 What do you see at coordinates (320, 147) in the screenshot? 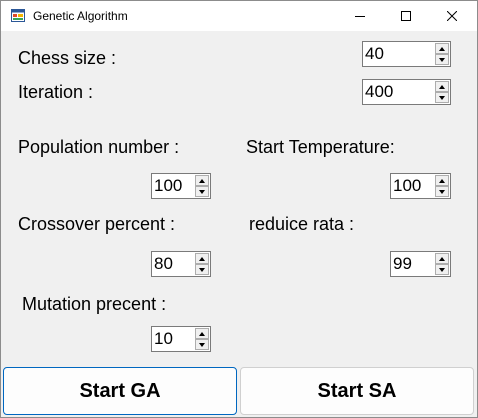
I see `start-temperature-label: Start Temperature:` at bounding box center [320, 147].